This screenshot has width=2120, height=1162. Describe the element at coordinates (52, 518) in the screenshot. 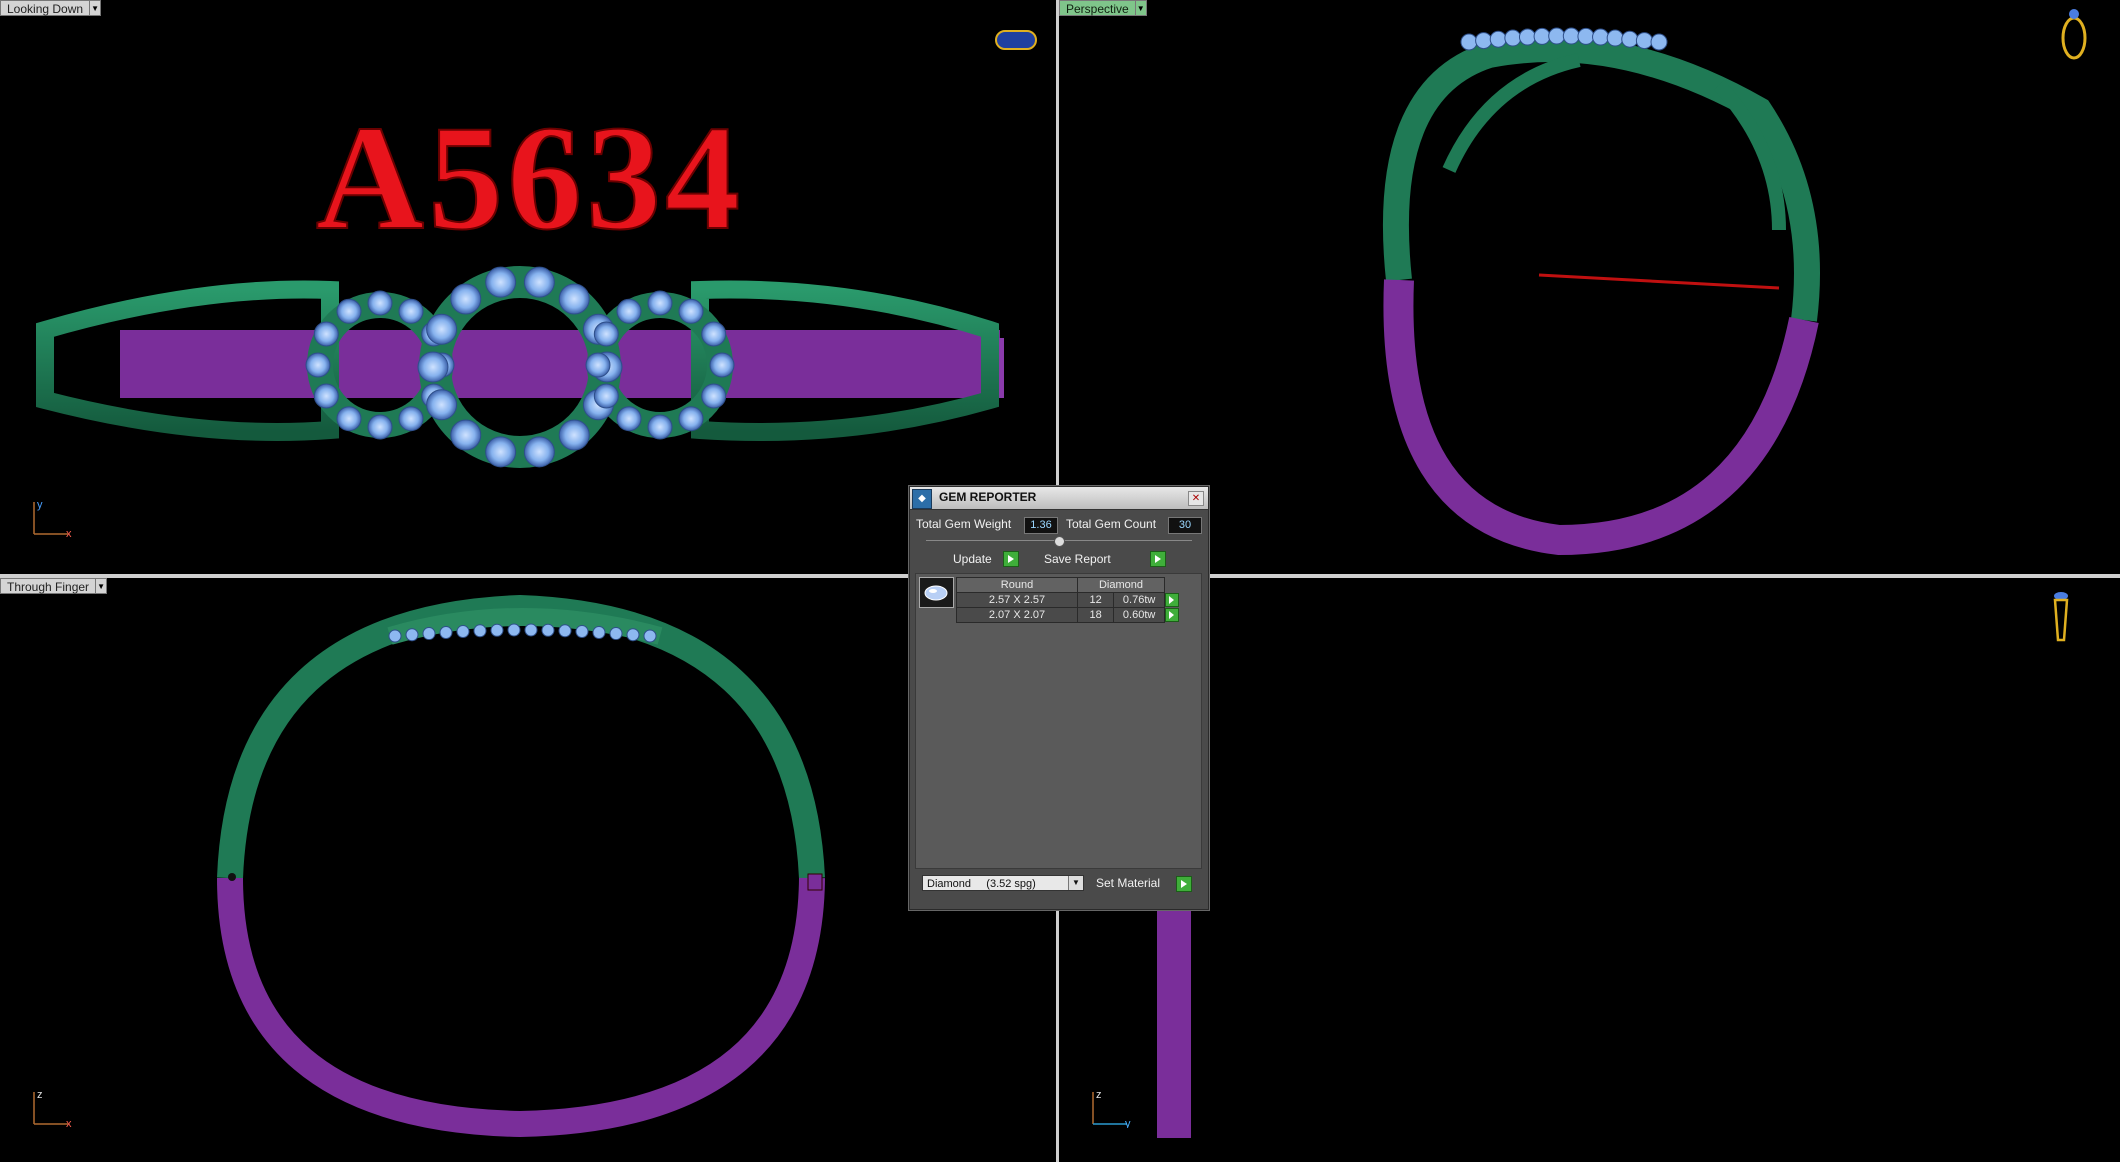

I see `axis-triad-icon: y x` at that location.